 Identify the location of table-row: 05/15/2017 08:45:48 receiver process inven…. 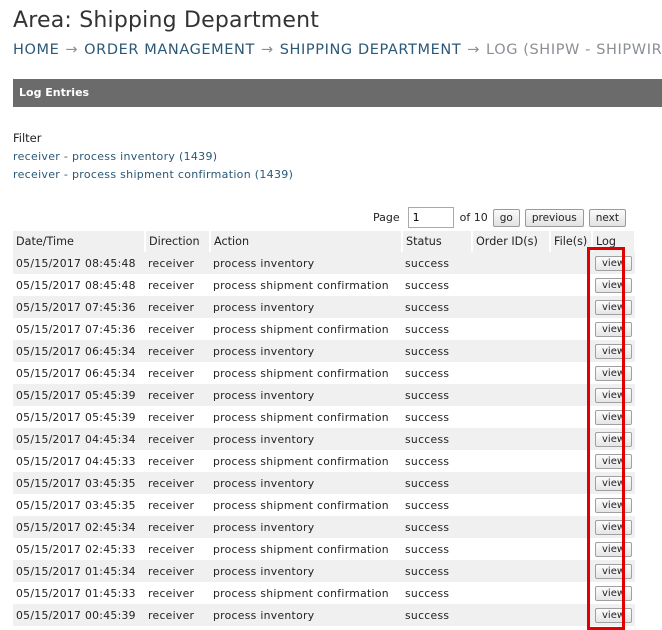
(324, 263).